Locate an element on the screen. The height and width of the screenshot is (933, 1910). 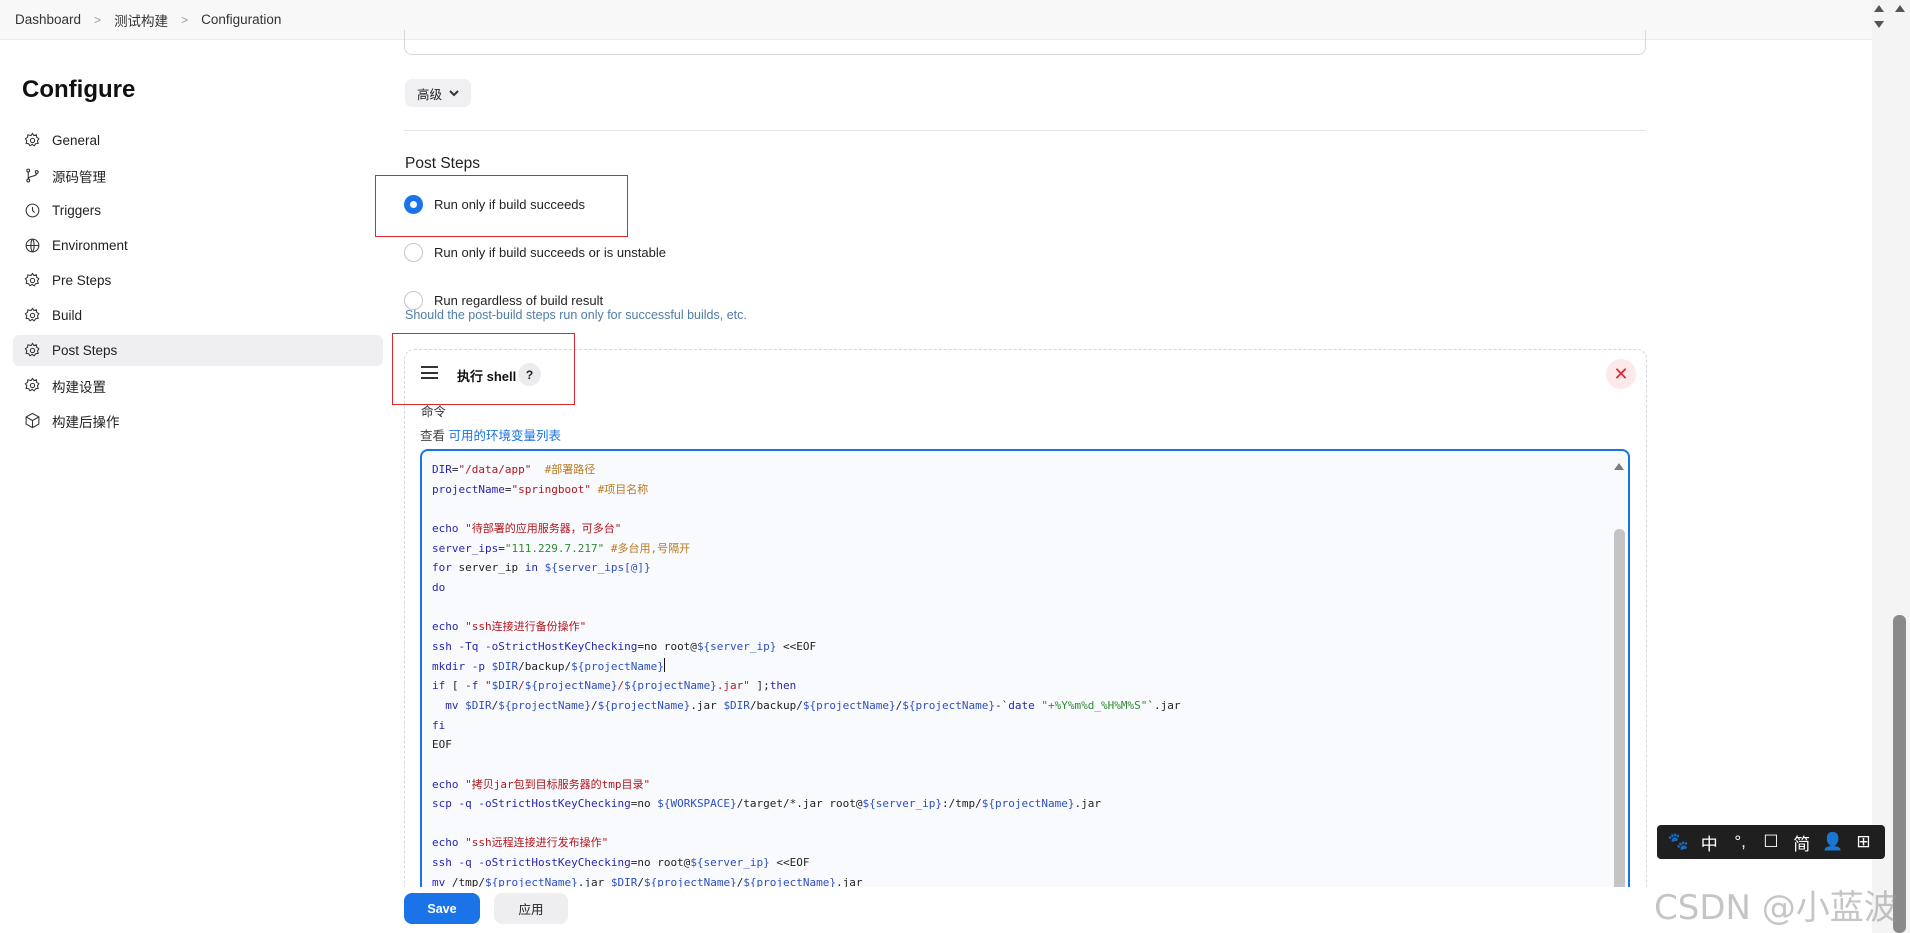
sidebar-item-post-steps: Post Steps is located at coordinates (198, 350).